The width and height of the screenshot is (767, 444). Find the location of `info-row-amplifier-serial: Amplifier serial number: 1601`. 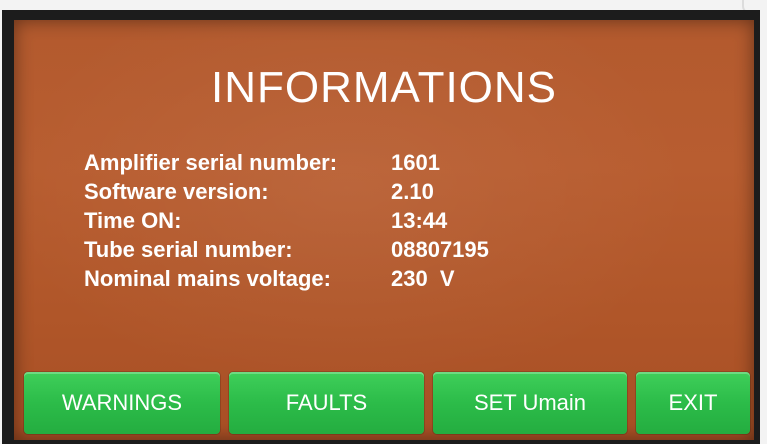

info-row-amplifier-serial: Amplifier serial number: 1601 is located at coordinates (286, 162).